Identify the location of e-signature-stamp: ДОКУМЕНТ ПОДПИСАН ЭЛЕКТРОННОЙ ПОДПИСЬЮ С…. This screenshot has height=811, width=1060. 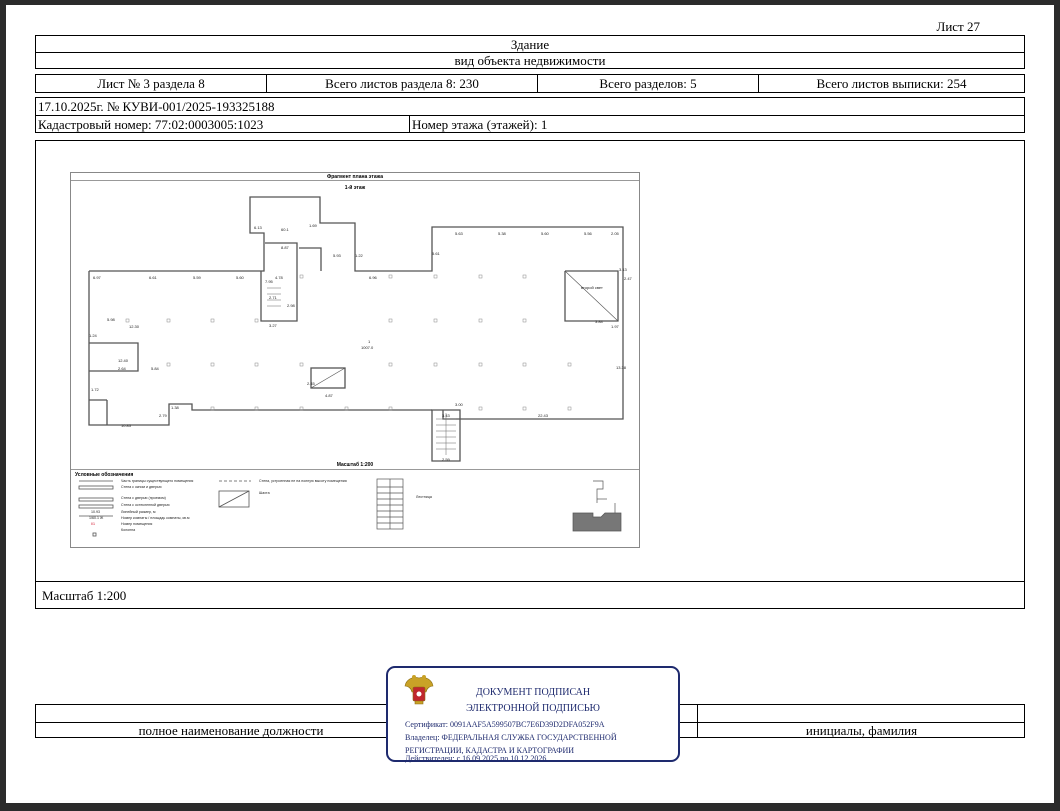
(533, 714).